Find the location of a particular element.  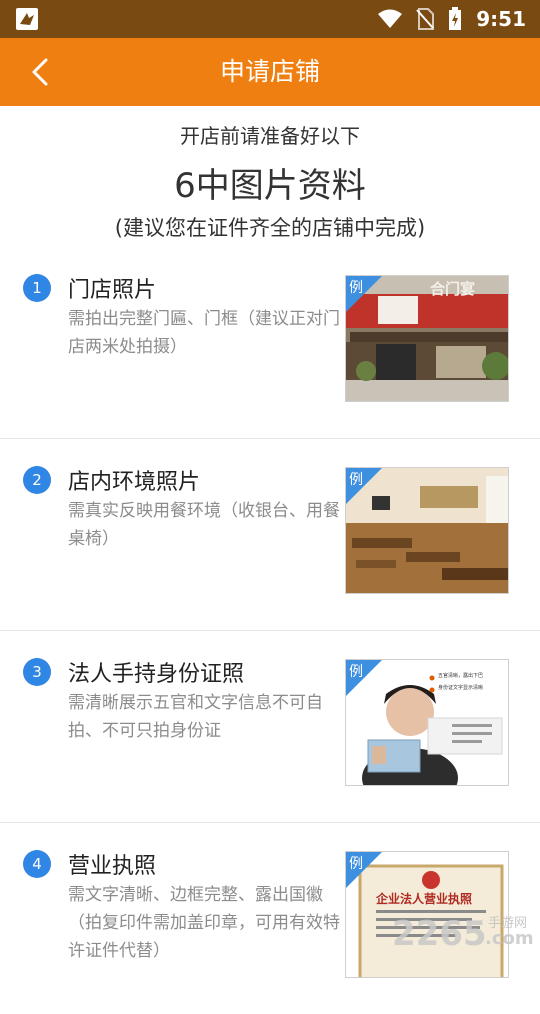

example-caption-face: 五官清晰，露出下巴 is located at coordinates (461, 676).